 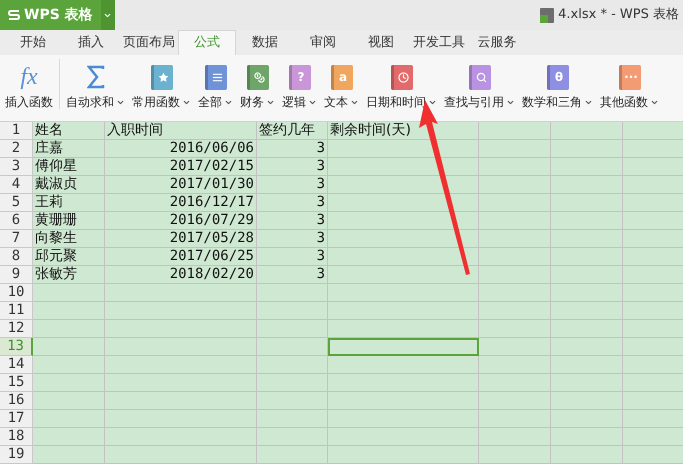 What do you see at coordinates (16, 329) in the screenshot?
I see `row-header: 12` at bounding box center [16, 329].